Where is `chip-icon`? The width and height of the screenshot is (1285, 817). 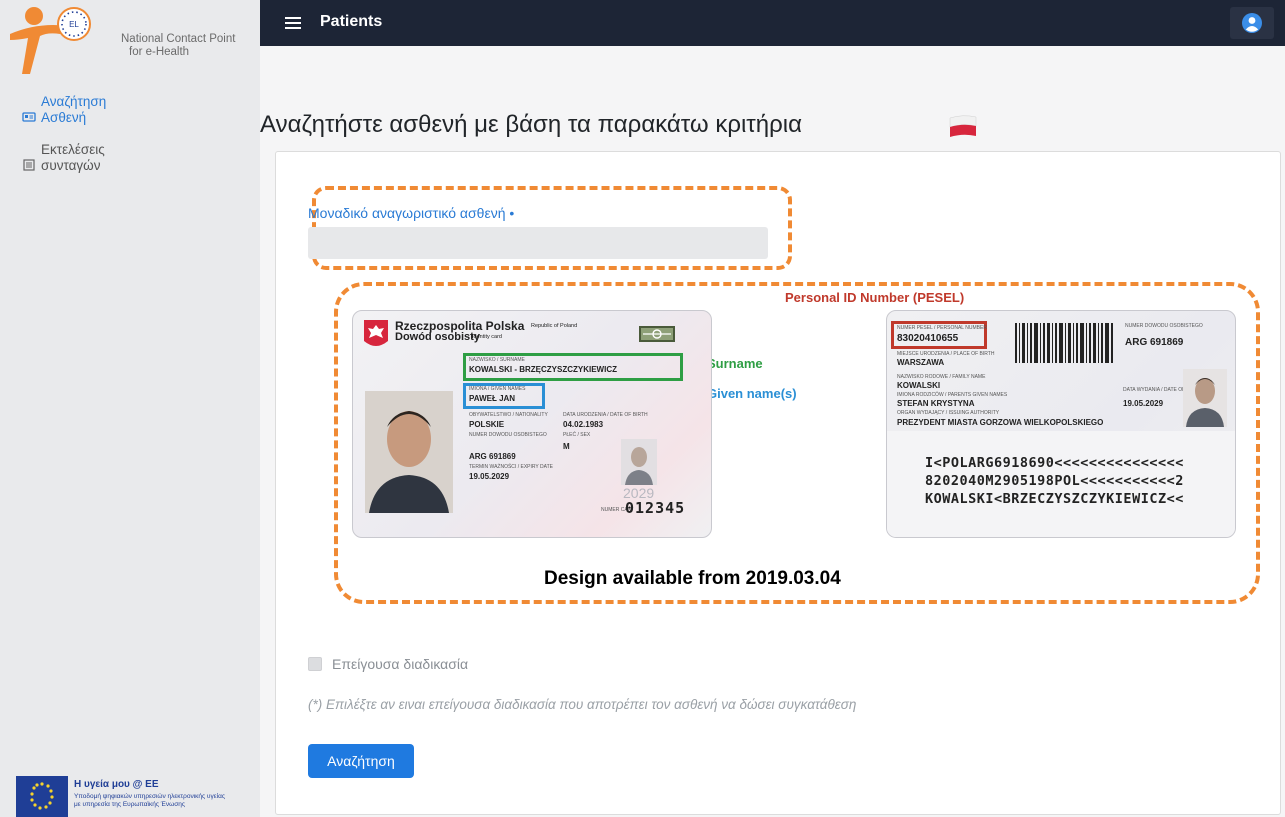 chip-icon is located at coordinates (657, 334).